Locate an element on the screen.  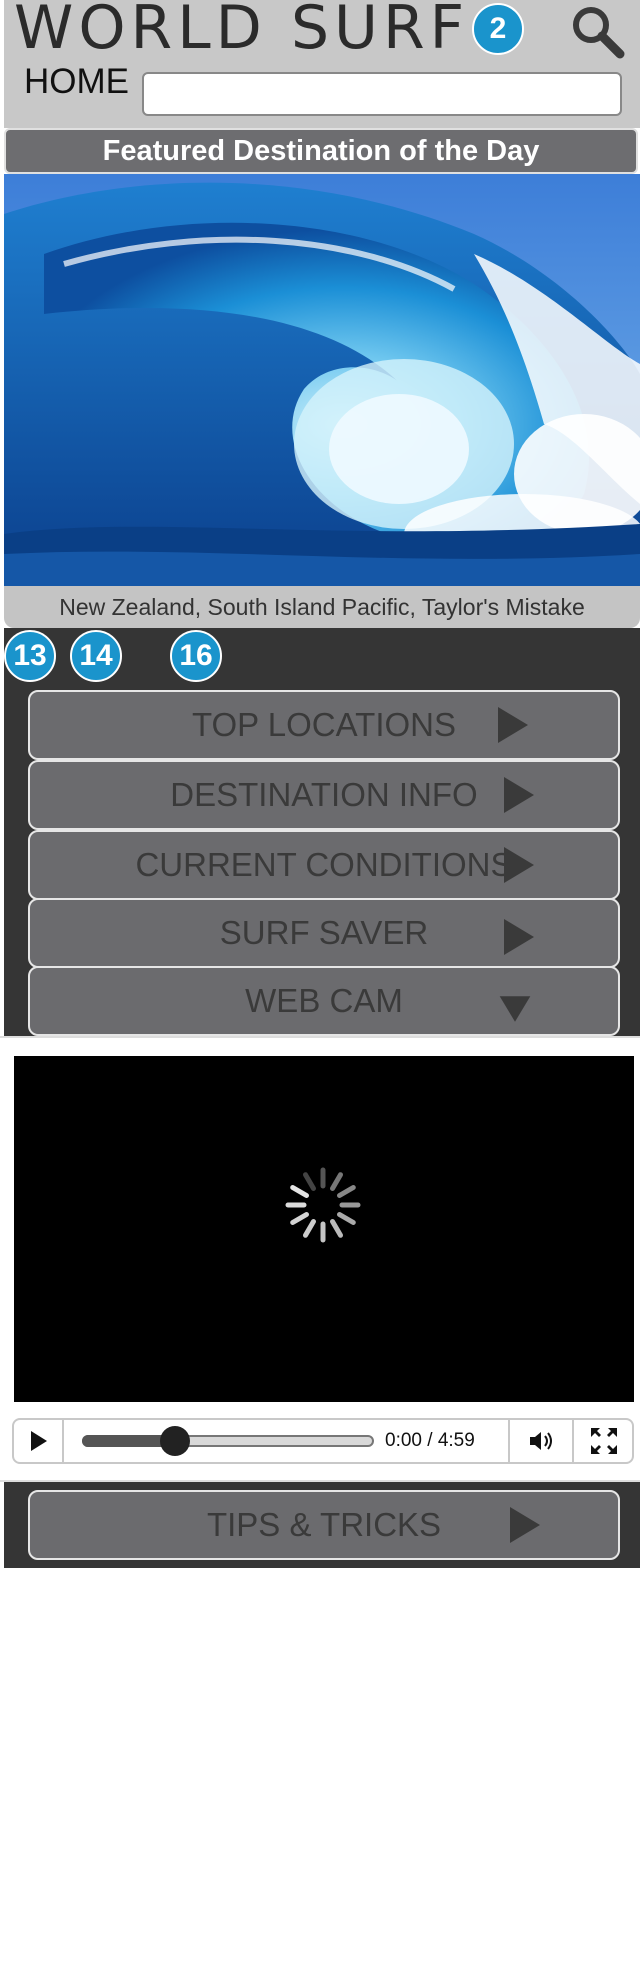
menu-button-top-locations: TOP LOCATIONS is located at coordinates (324, 725).